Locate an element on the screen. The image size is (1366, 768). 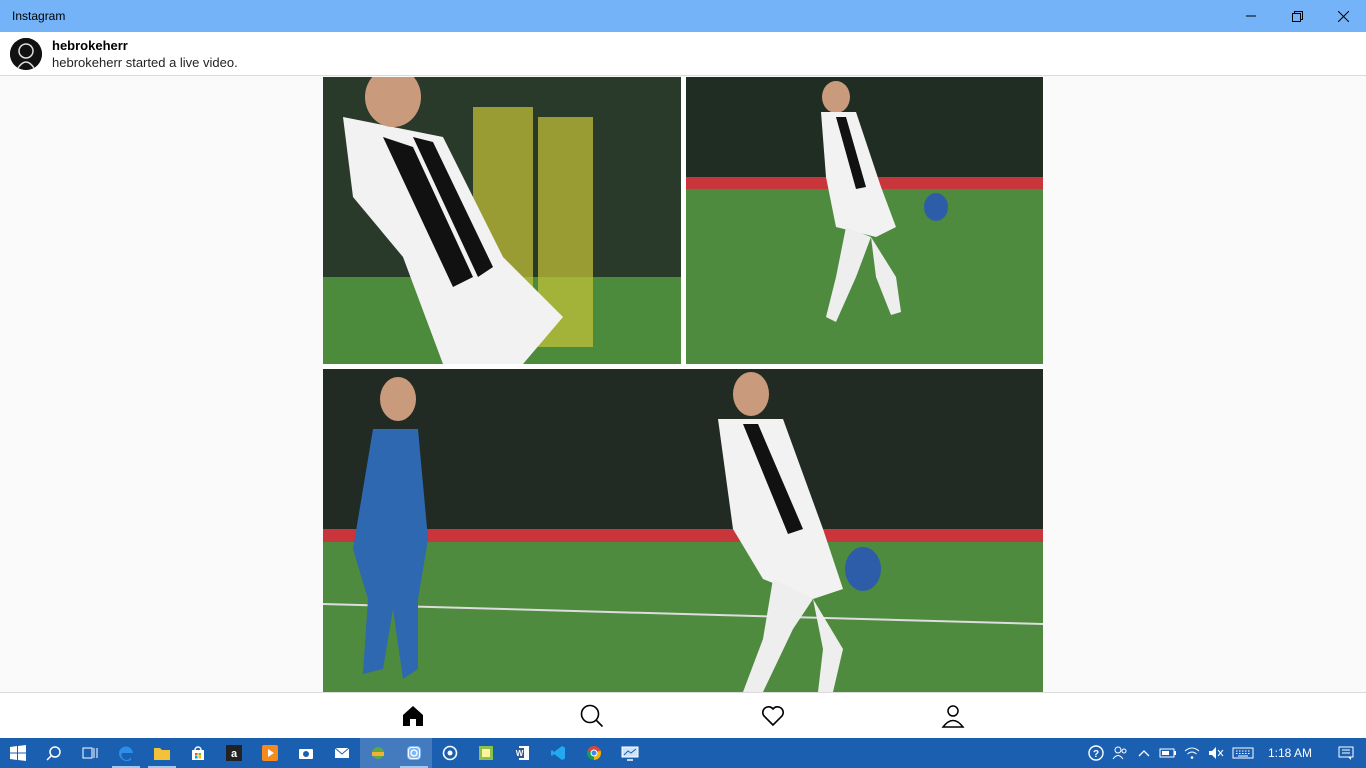
people-tray is located at coordinates (1120, 753).